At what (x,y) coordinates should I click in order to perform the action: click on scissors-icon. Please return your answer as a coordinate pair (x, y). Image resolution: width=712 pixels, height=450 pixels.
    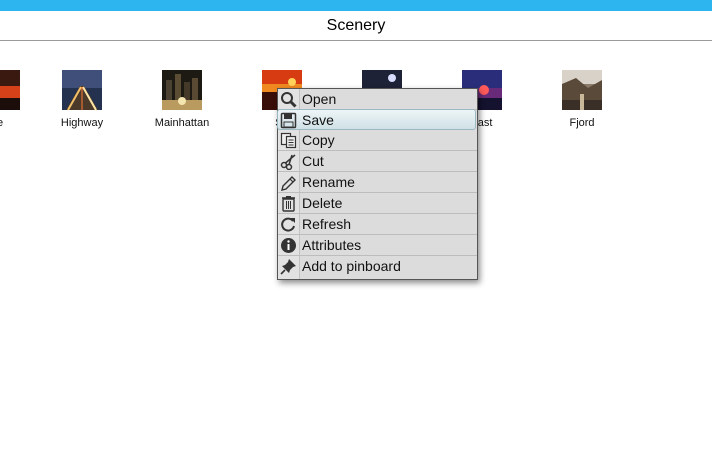
    Looking at the image, I should click on (288, 162).